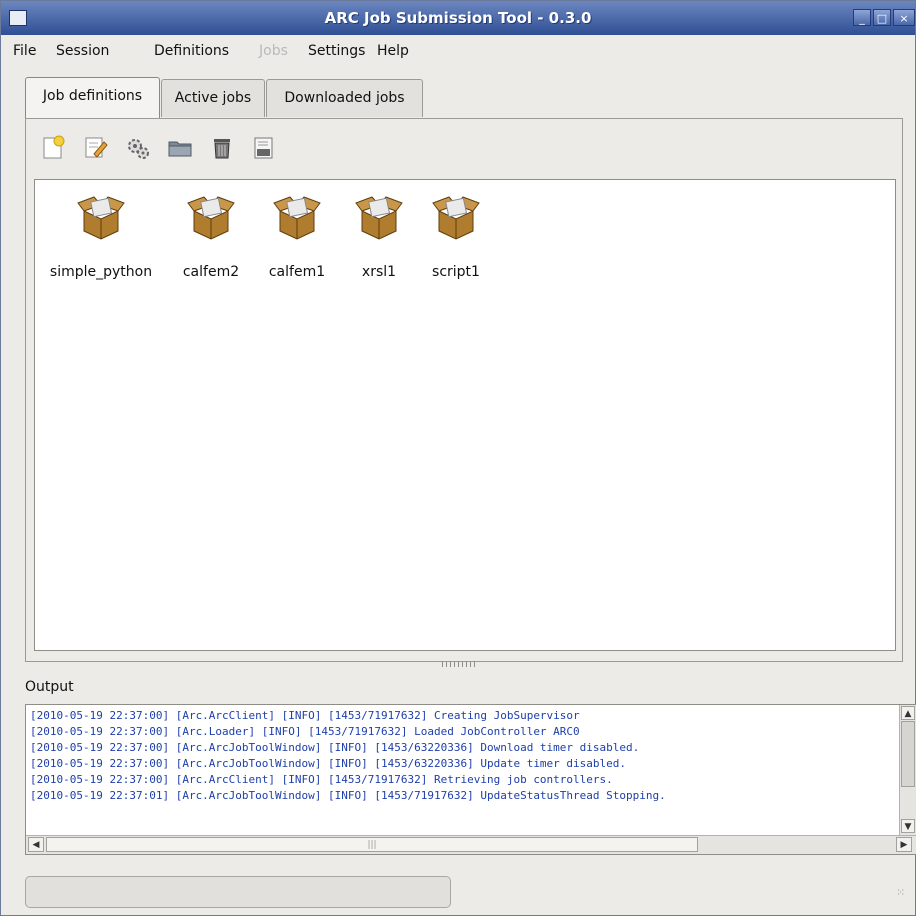 The height and width of the screenshot is (916, 916). I want to click on window-title: ARC Job Submission Tool - 0.3.0, so click(458, 18).